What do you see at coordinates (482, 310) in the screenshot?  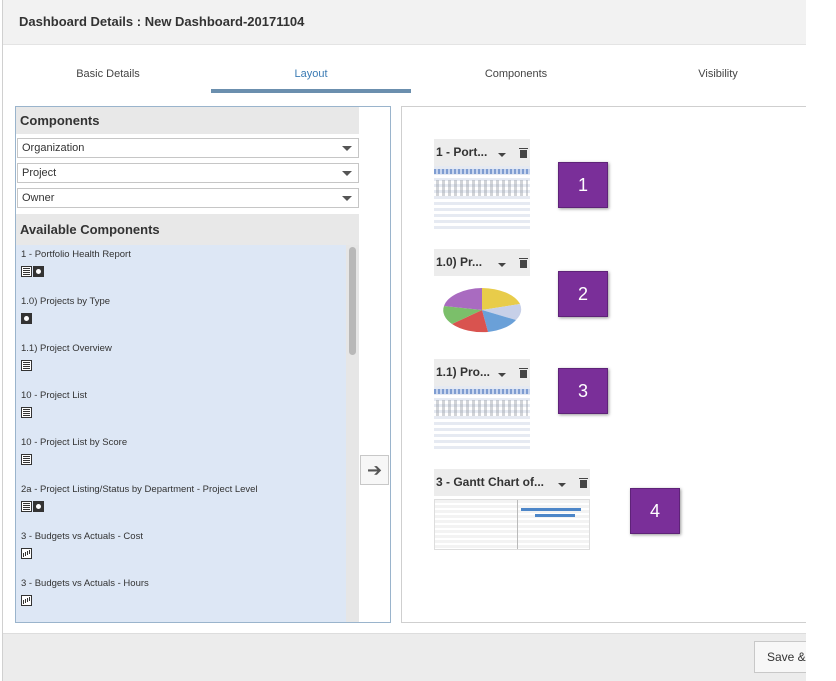 I see `pie-chart-thumbnail` at bounding box center [482, 310].